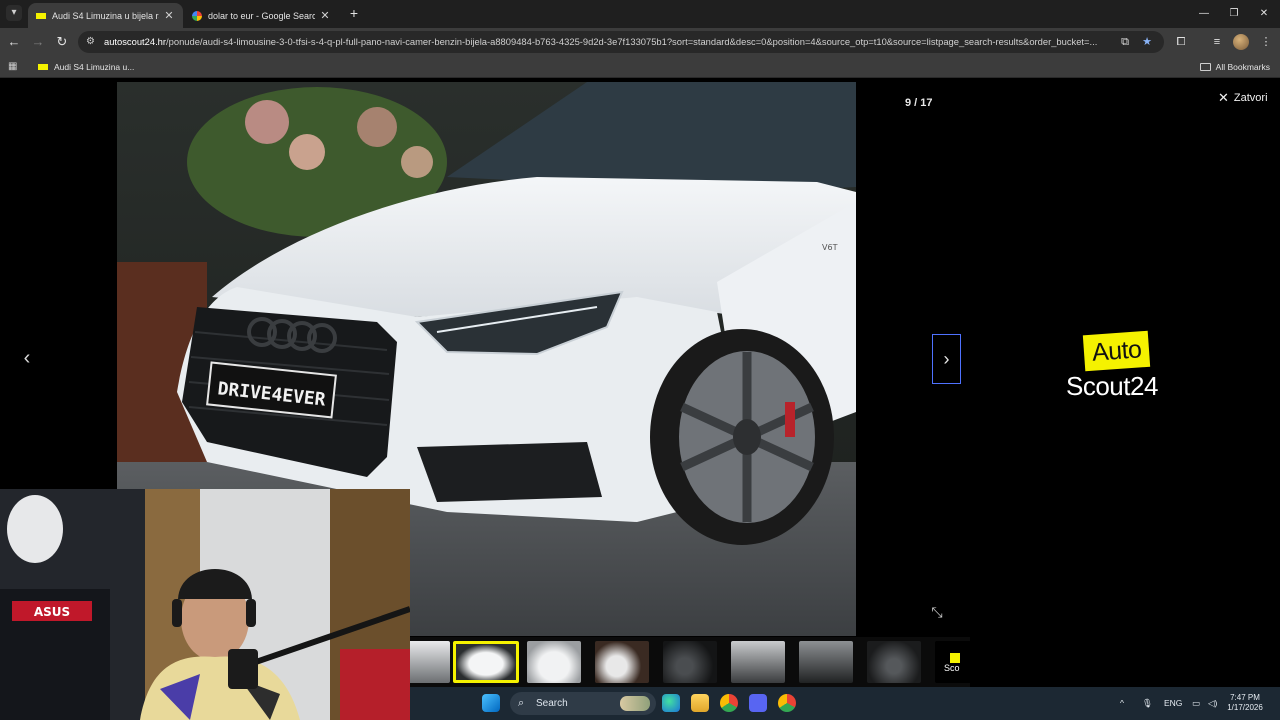 The width and height of the screenshot is (1280, 720). Describe the element at coordinates (787, 703) in the screenshot. I see `chrome-active-icon` at that location.